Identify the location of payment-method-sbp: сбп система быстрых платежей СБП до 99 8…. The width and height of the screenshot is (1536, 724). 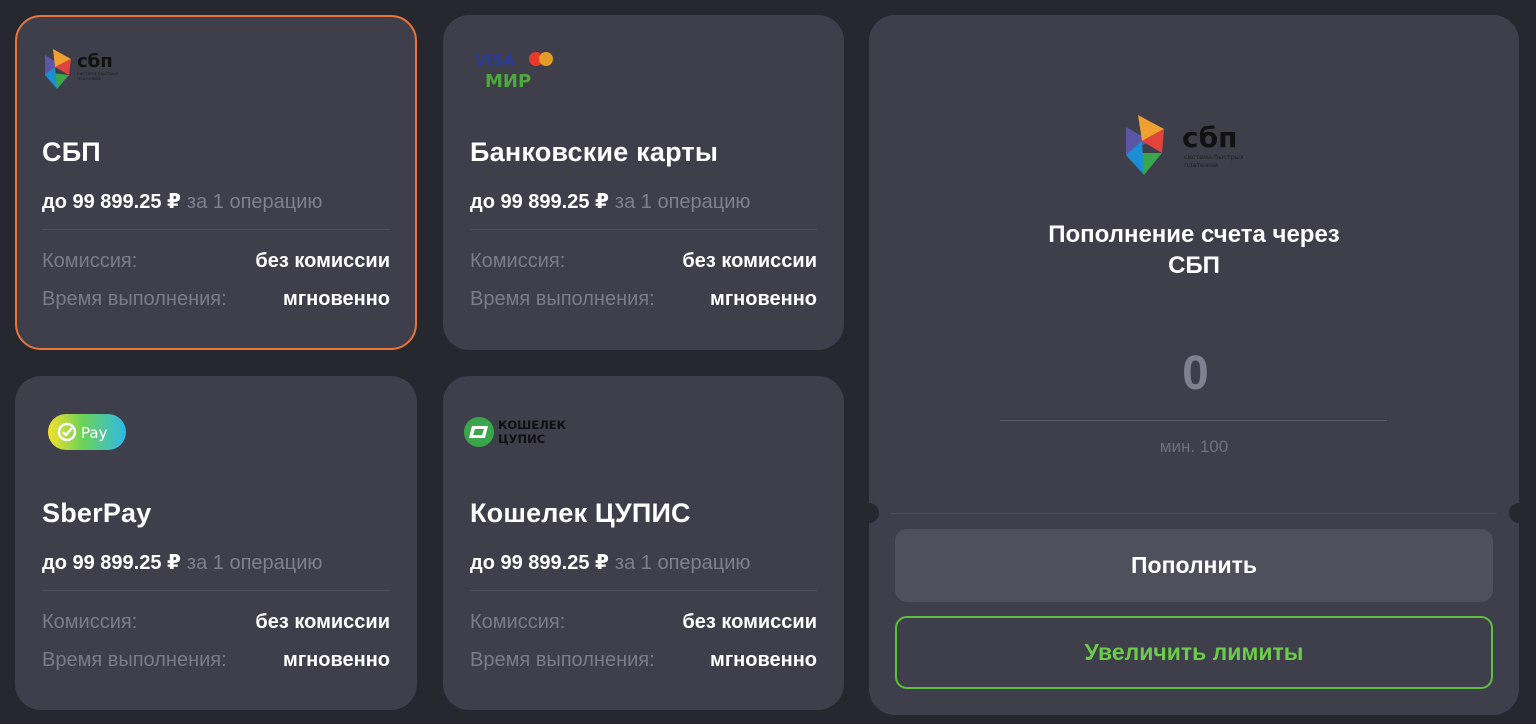
(216, 182).